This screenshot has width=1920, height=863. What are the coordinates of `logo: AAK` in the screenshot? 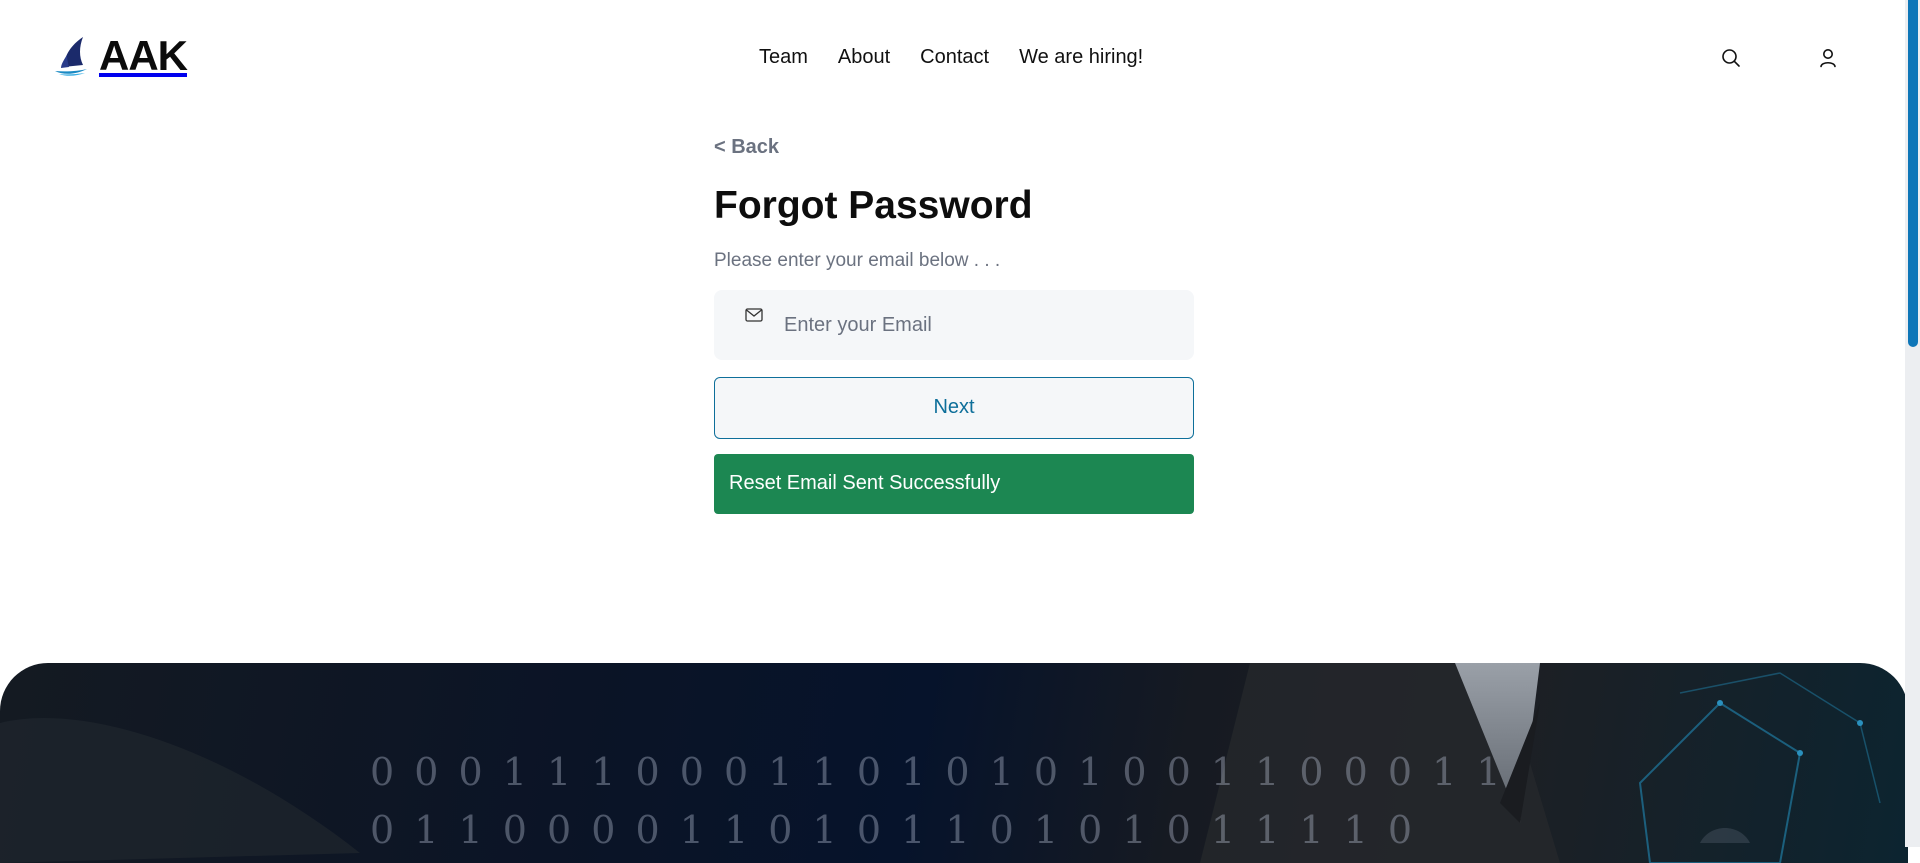 It's located at (120, 55).